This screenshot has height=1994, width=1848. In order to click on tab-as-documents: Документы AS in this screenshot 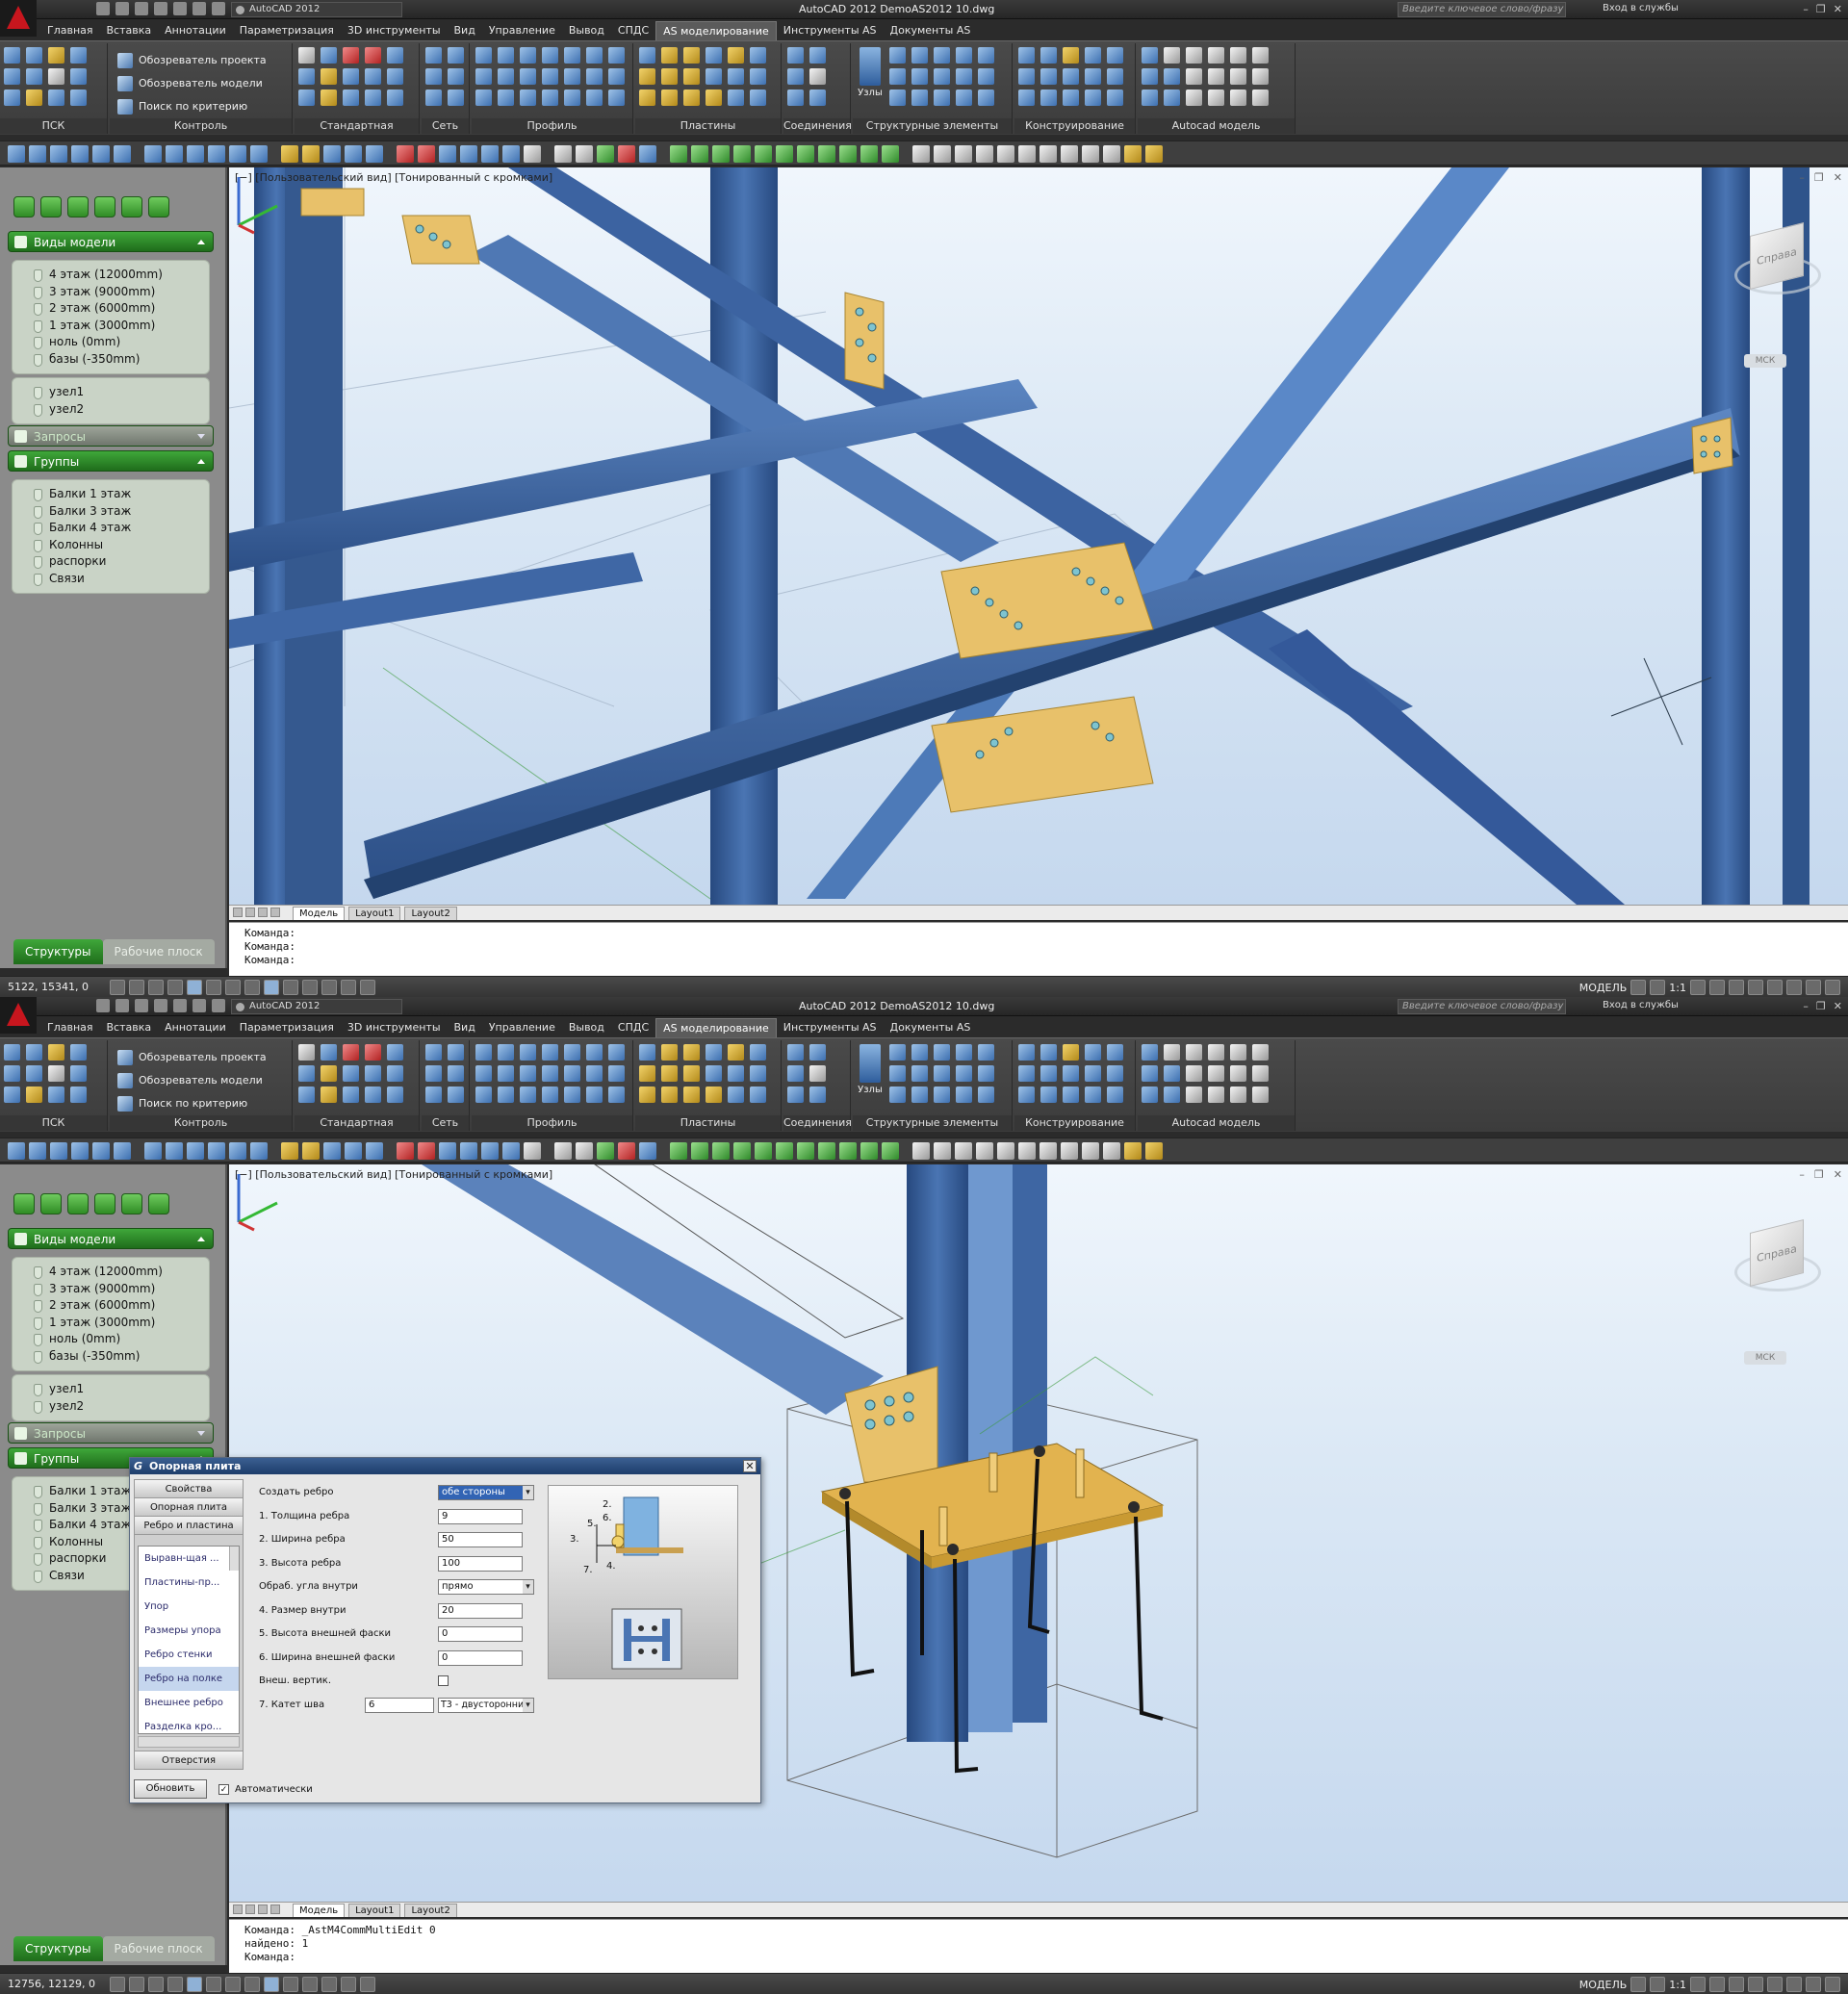, I will do `click(931, 30)`.